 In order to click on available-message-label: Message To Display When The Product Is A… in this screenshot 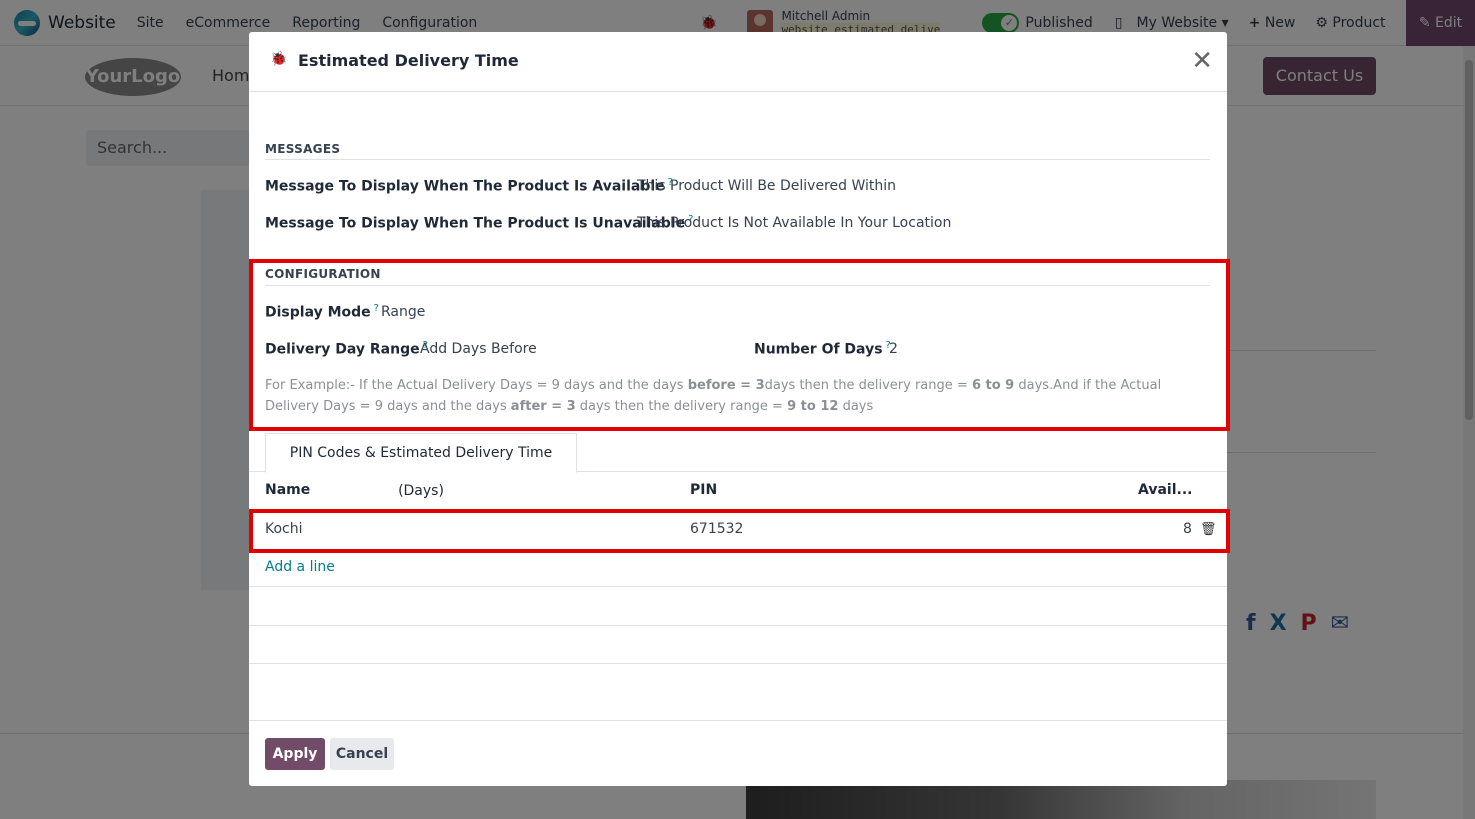, I will do `click(469, 186)`.